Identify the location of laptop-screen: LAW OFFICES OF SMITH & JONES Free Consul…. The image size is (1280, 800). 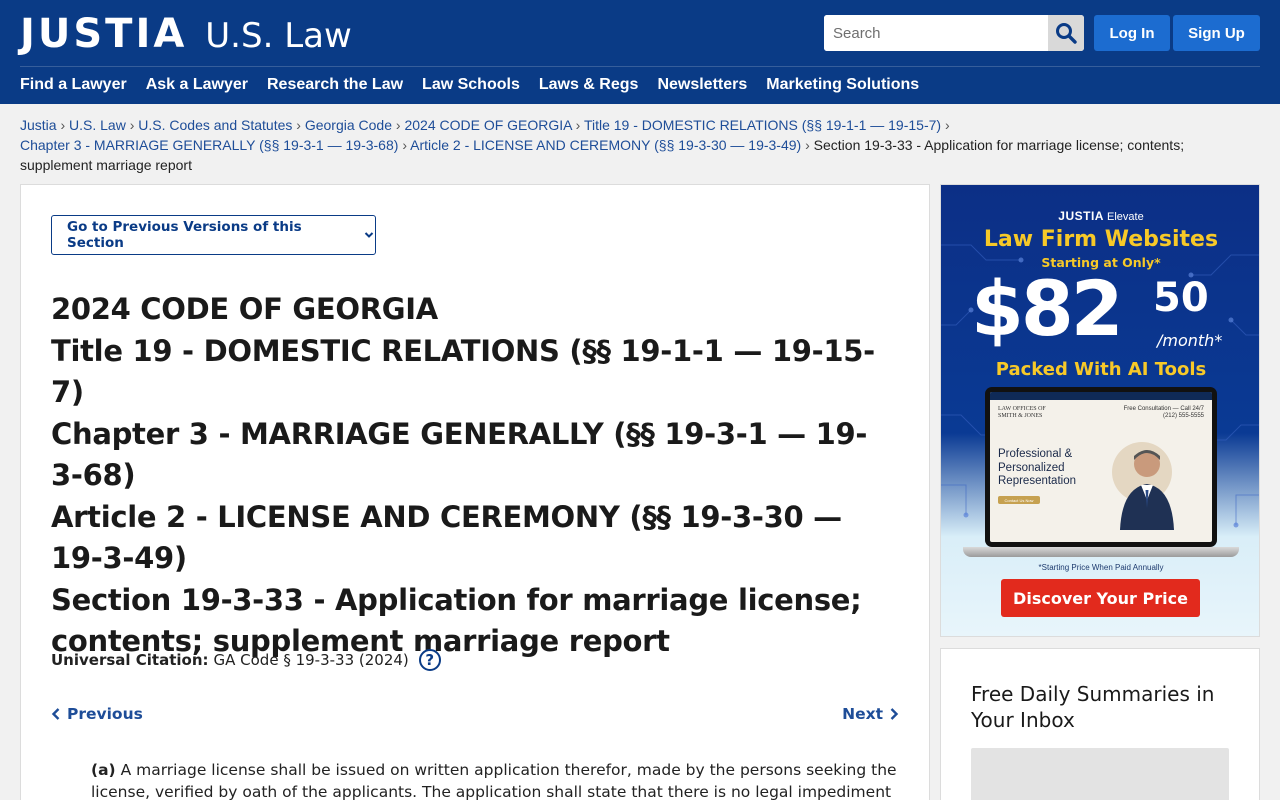
(1101, 467).